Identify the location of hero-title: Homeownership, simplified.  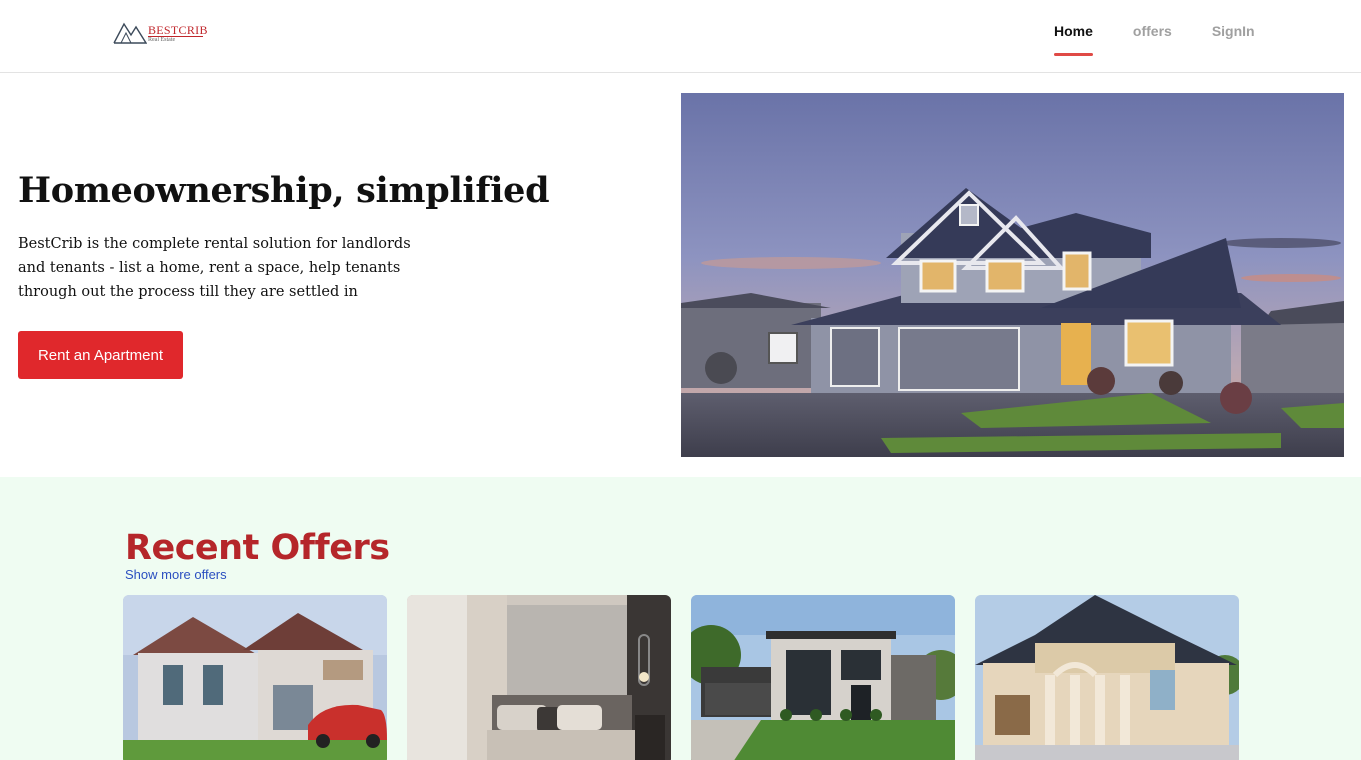
(284, 190).